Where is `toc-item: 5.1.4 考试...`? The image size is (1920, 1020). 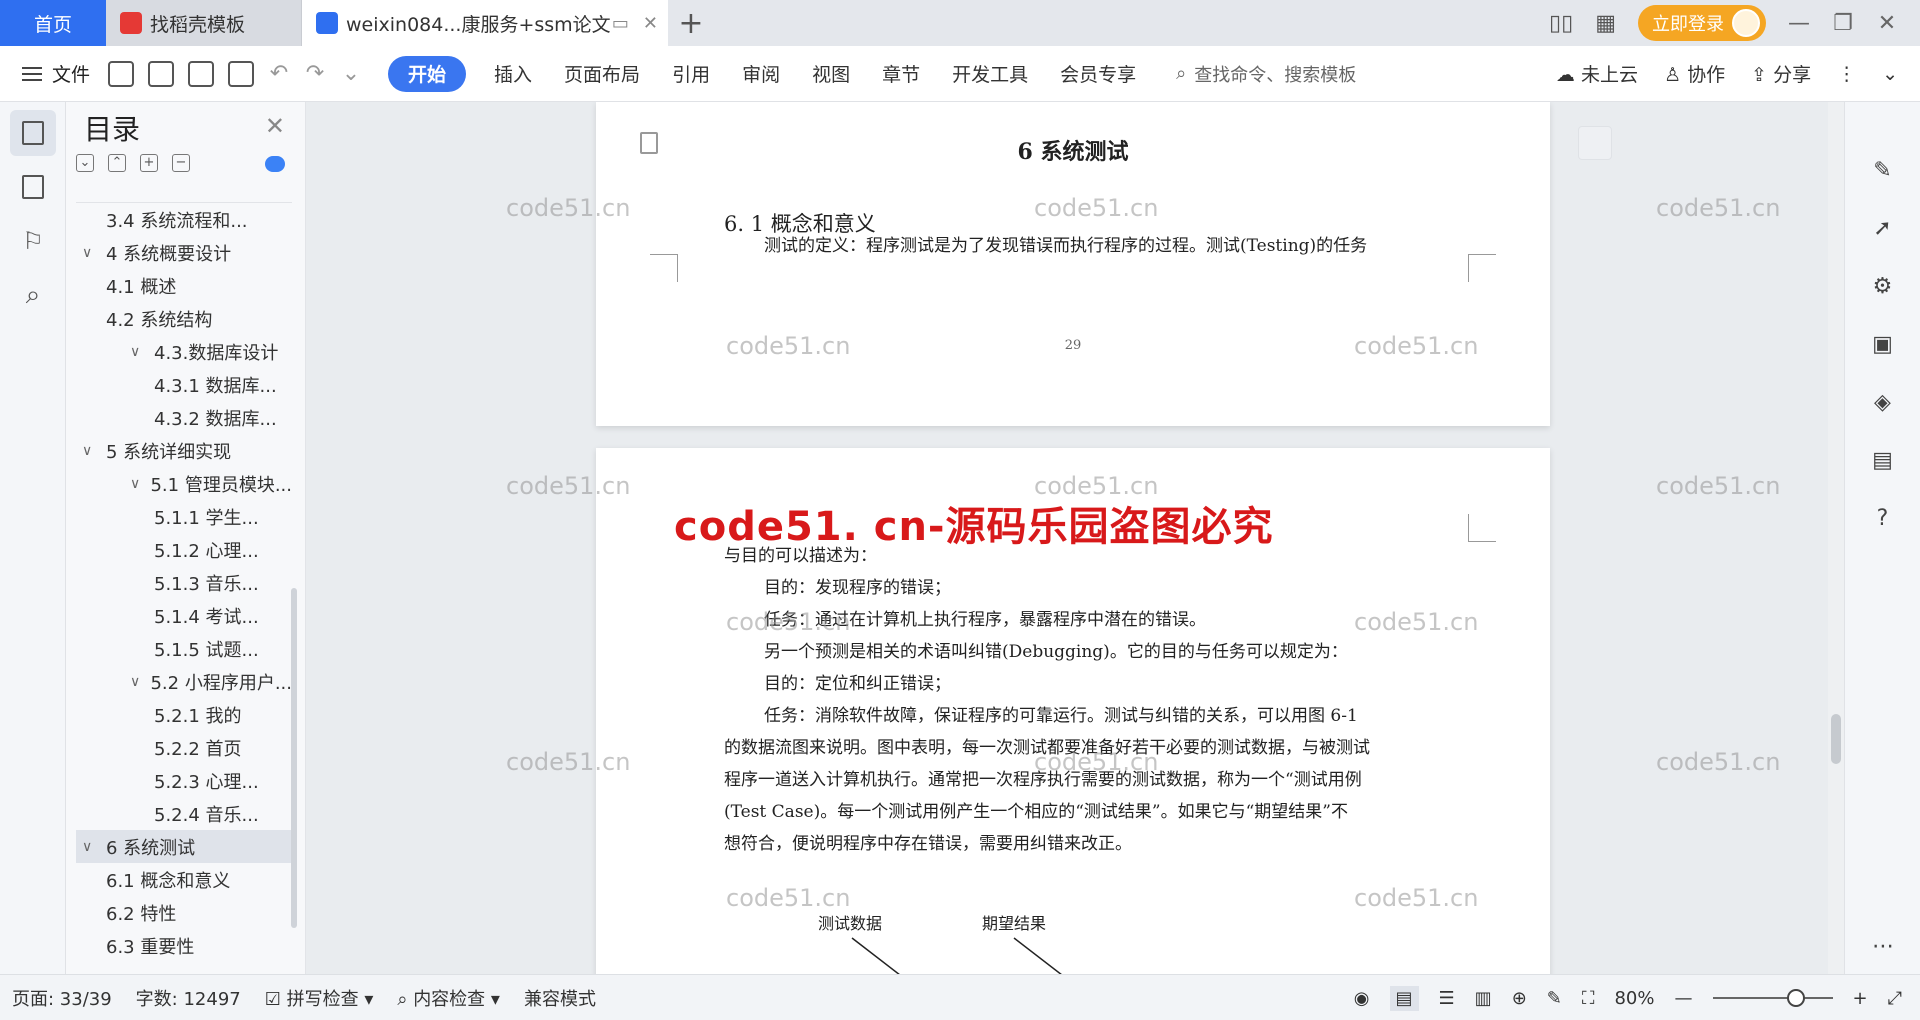
toc-item: 5.1.4 考试... is located at coordinates (184, 615).